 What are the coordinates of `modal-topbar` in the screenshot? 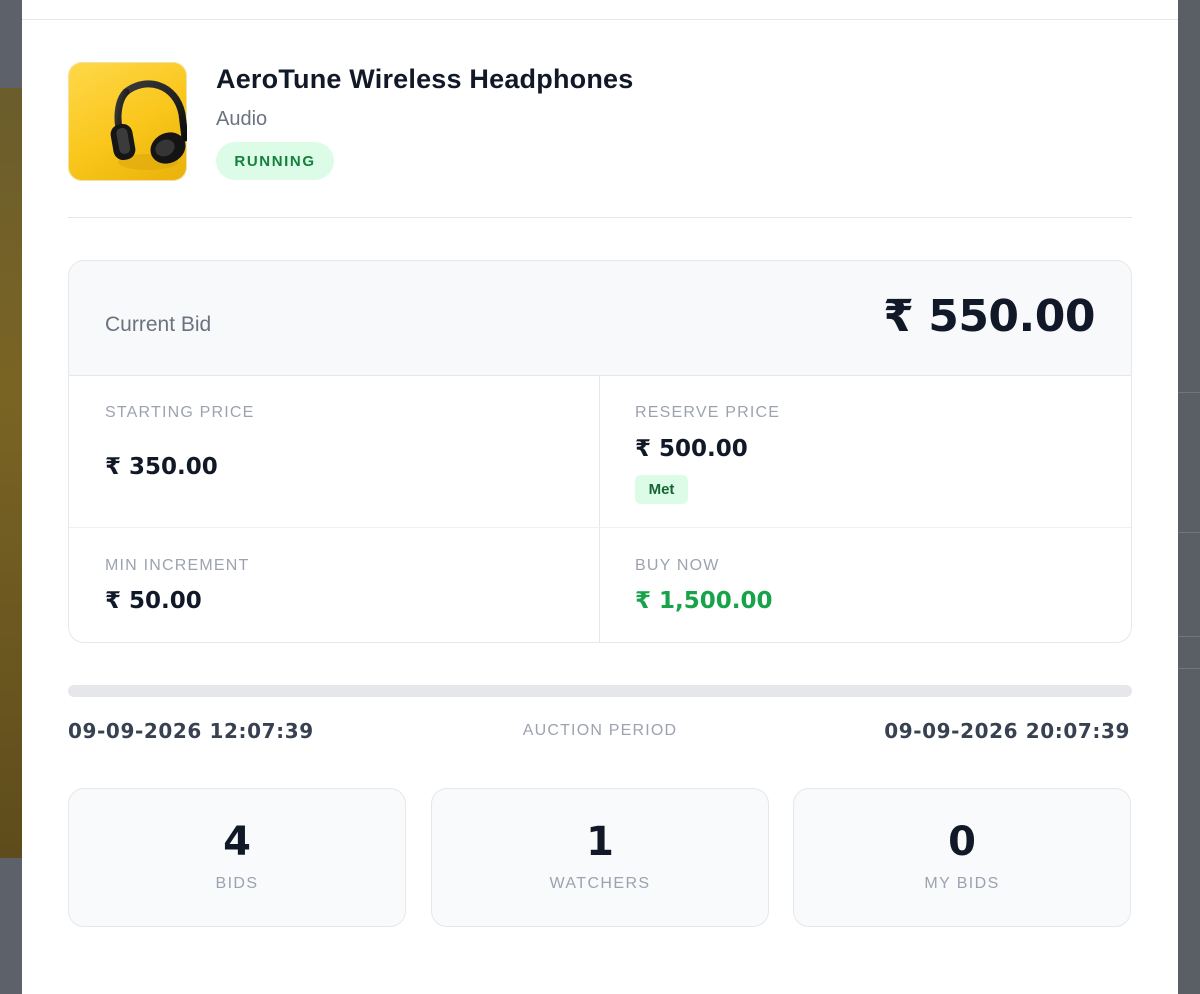 It's located at (600, 10).